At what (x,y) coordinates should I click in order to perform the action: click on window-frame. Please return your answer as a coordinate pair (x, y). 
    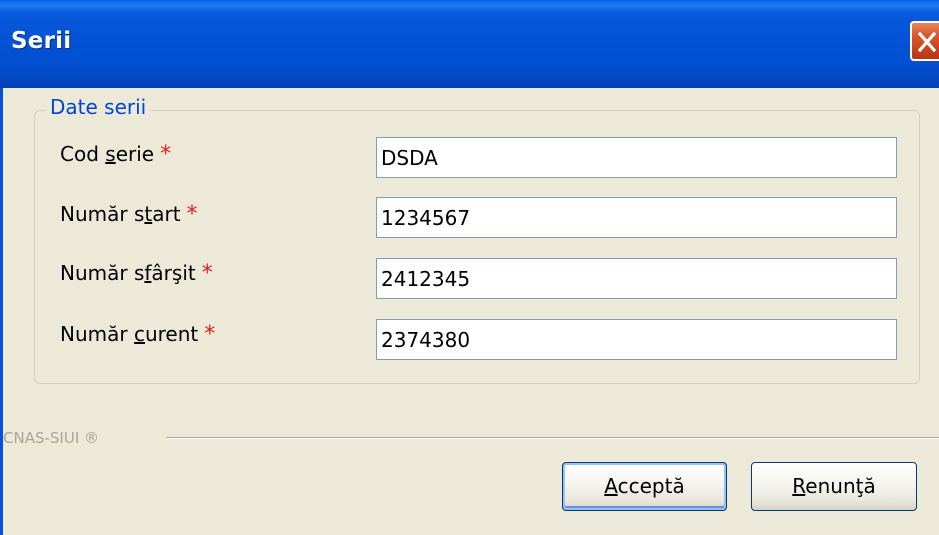
    Looking at the image, I should click on (1, 311).